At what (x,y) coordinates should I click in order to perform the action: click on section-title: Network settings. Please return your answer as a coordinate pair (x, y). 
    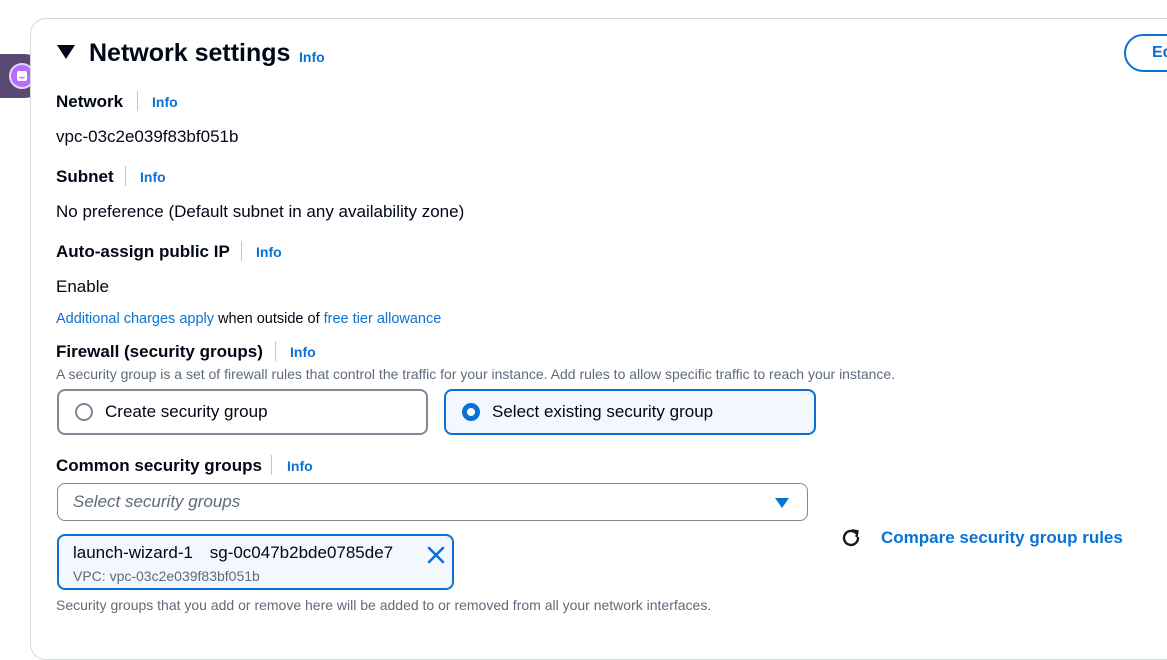
    Looking at the image, I should click on (190, 53).